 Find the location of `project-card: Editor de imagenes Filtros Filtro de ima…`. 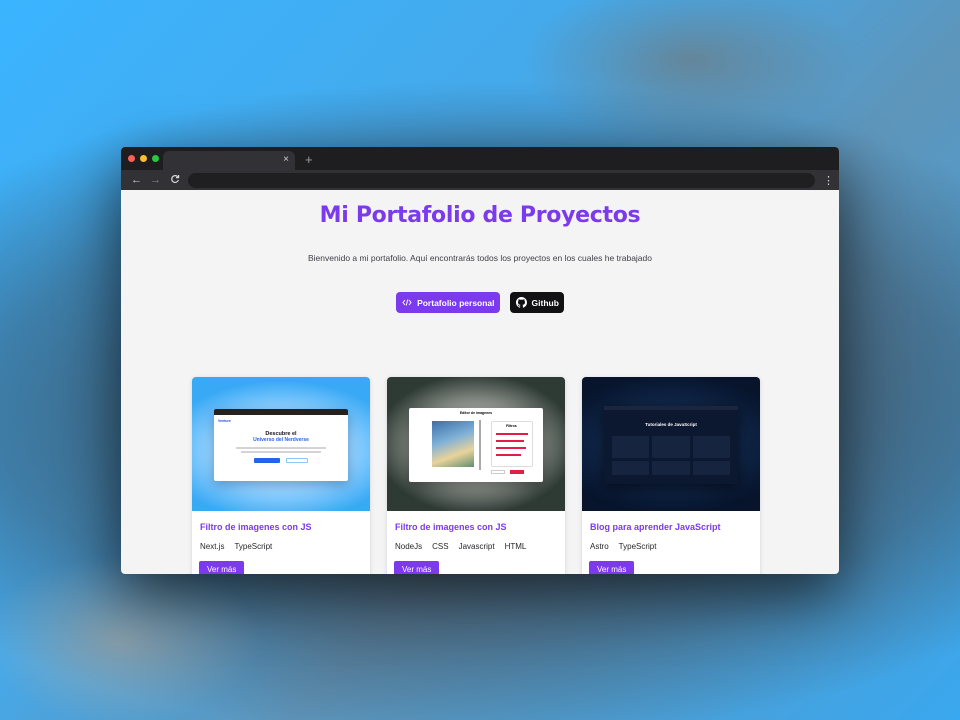

project-card: Editor de imagenes Filtros Filtro de ima… is located at coordinates (476, 475).